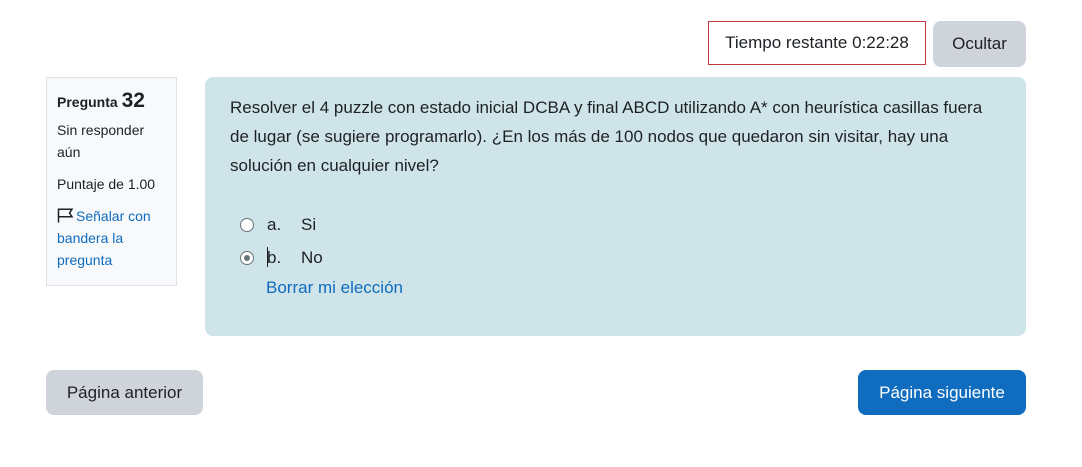 The width and height of the screenshot is (1082, 467). Describe the element at coordinates (284, 257) in the screenshot. I see `answer-b-letter-wrap: b.` at that location.